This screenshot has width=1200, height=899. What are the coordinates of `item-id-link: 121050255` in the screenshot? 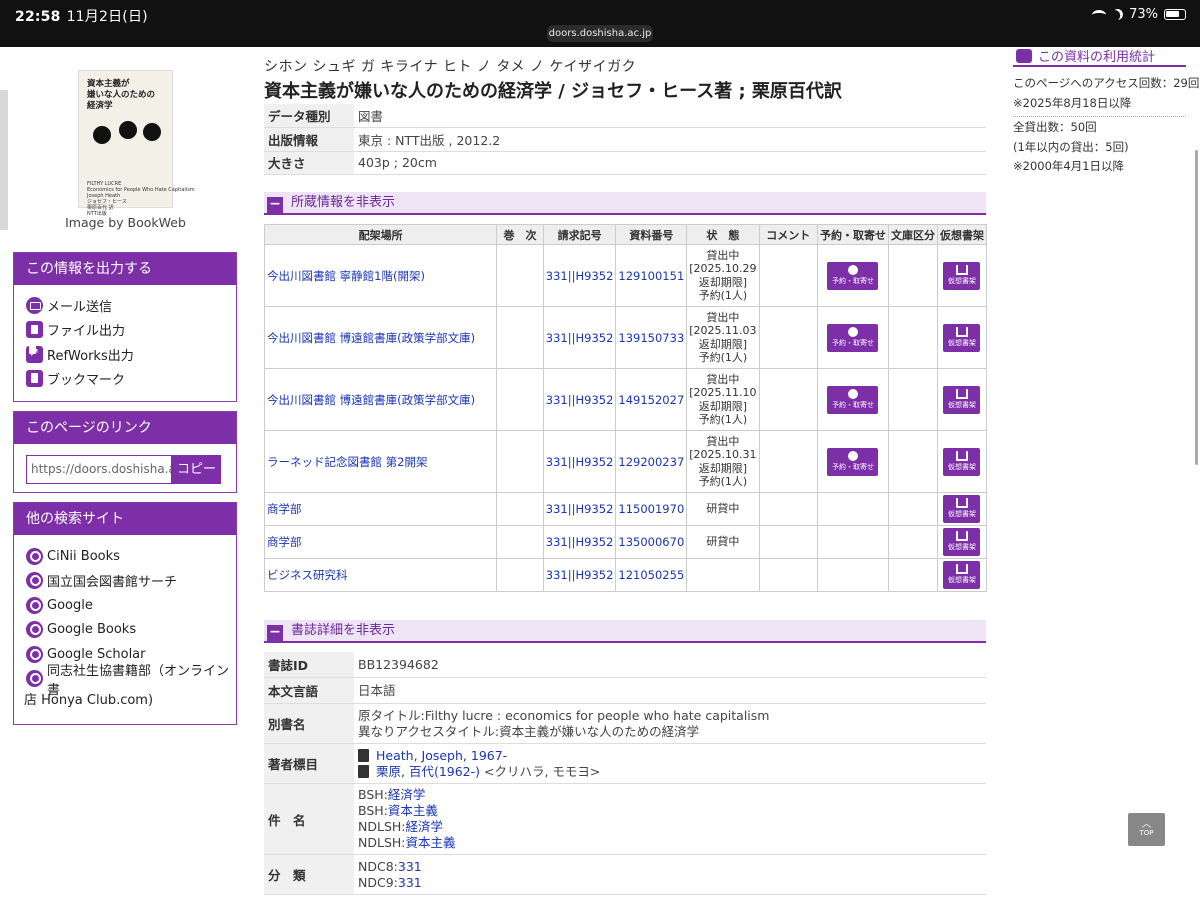 It's located at (651, 575).